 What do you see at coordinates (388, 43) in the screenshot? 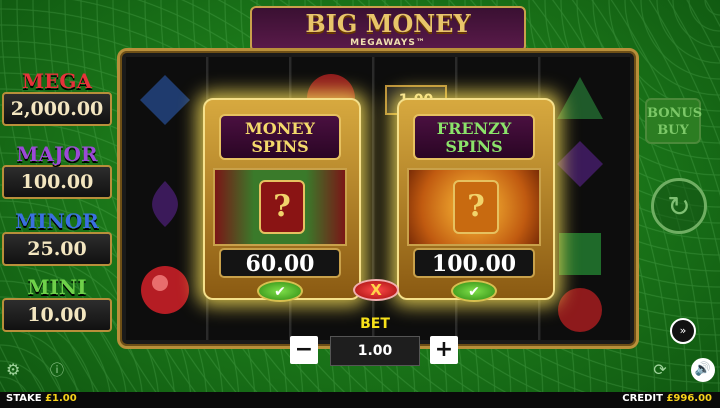
I see `logo-subtitle: MEGAWAYS™` at bounding box center [388, 43].